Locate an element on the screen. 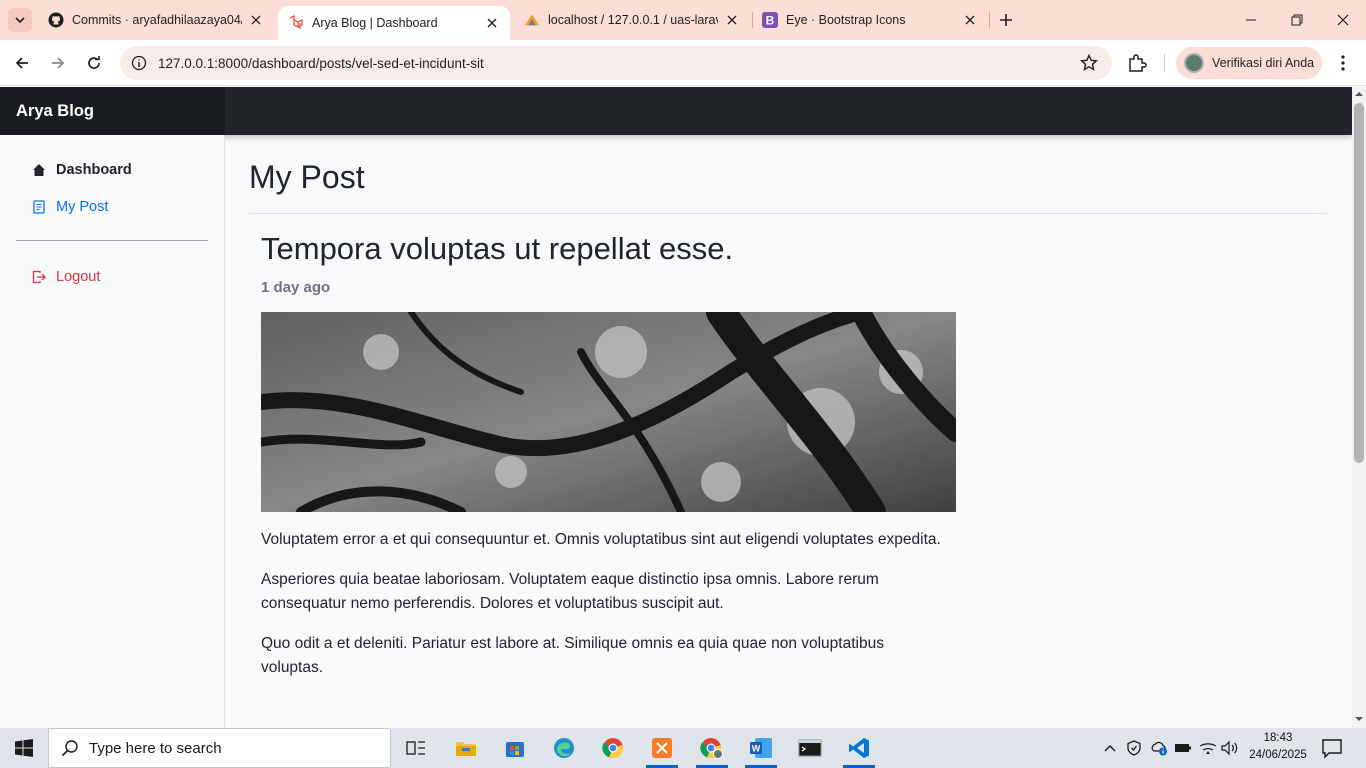  scroll-up-icon is located at coordinates (1359, 94).